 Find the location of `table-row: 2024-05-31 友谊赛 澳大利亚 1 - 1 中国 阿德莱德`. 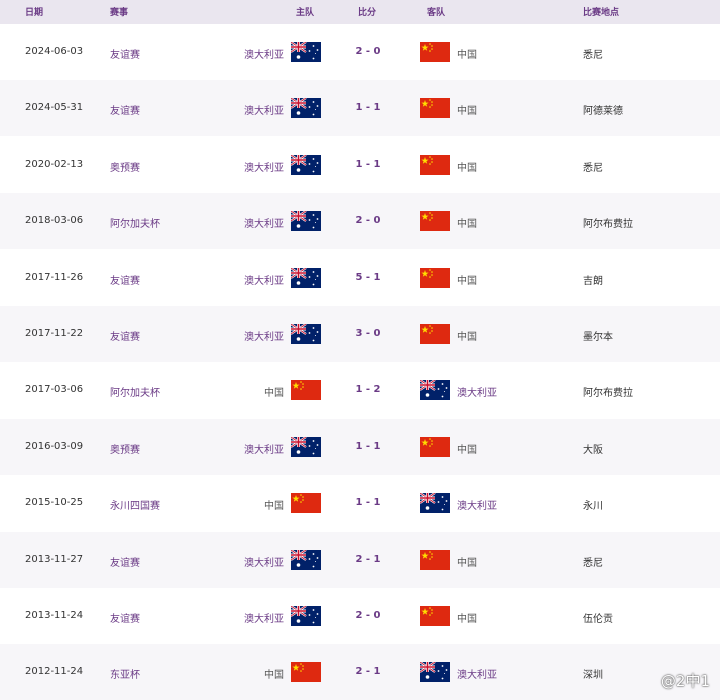

table-row: 2024-05-31 友谊赛 澳大利亚 1 - 1 中国 阿德莱德 is located at coordinates (360, 108).